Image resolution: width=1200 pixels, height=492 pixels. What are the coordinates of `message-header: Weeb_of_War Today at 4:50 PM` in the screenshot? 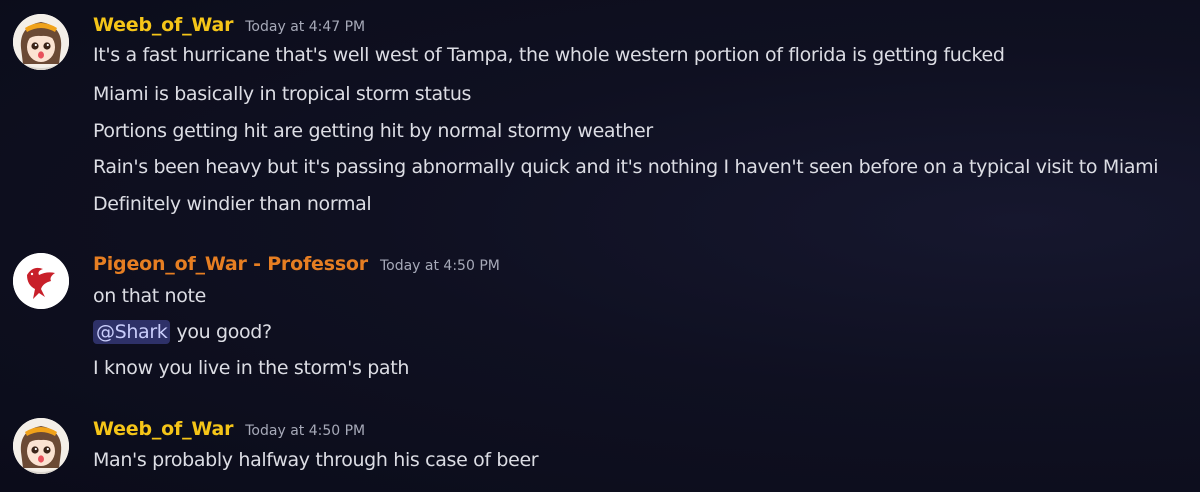 It's located at (229, 431).